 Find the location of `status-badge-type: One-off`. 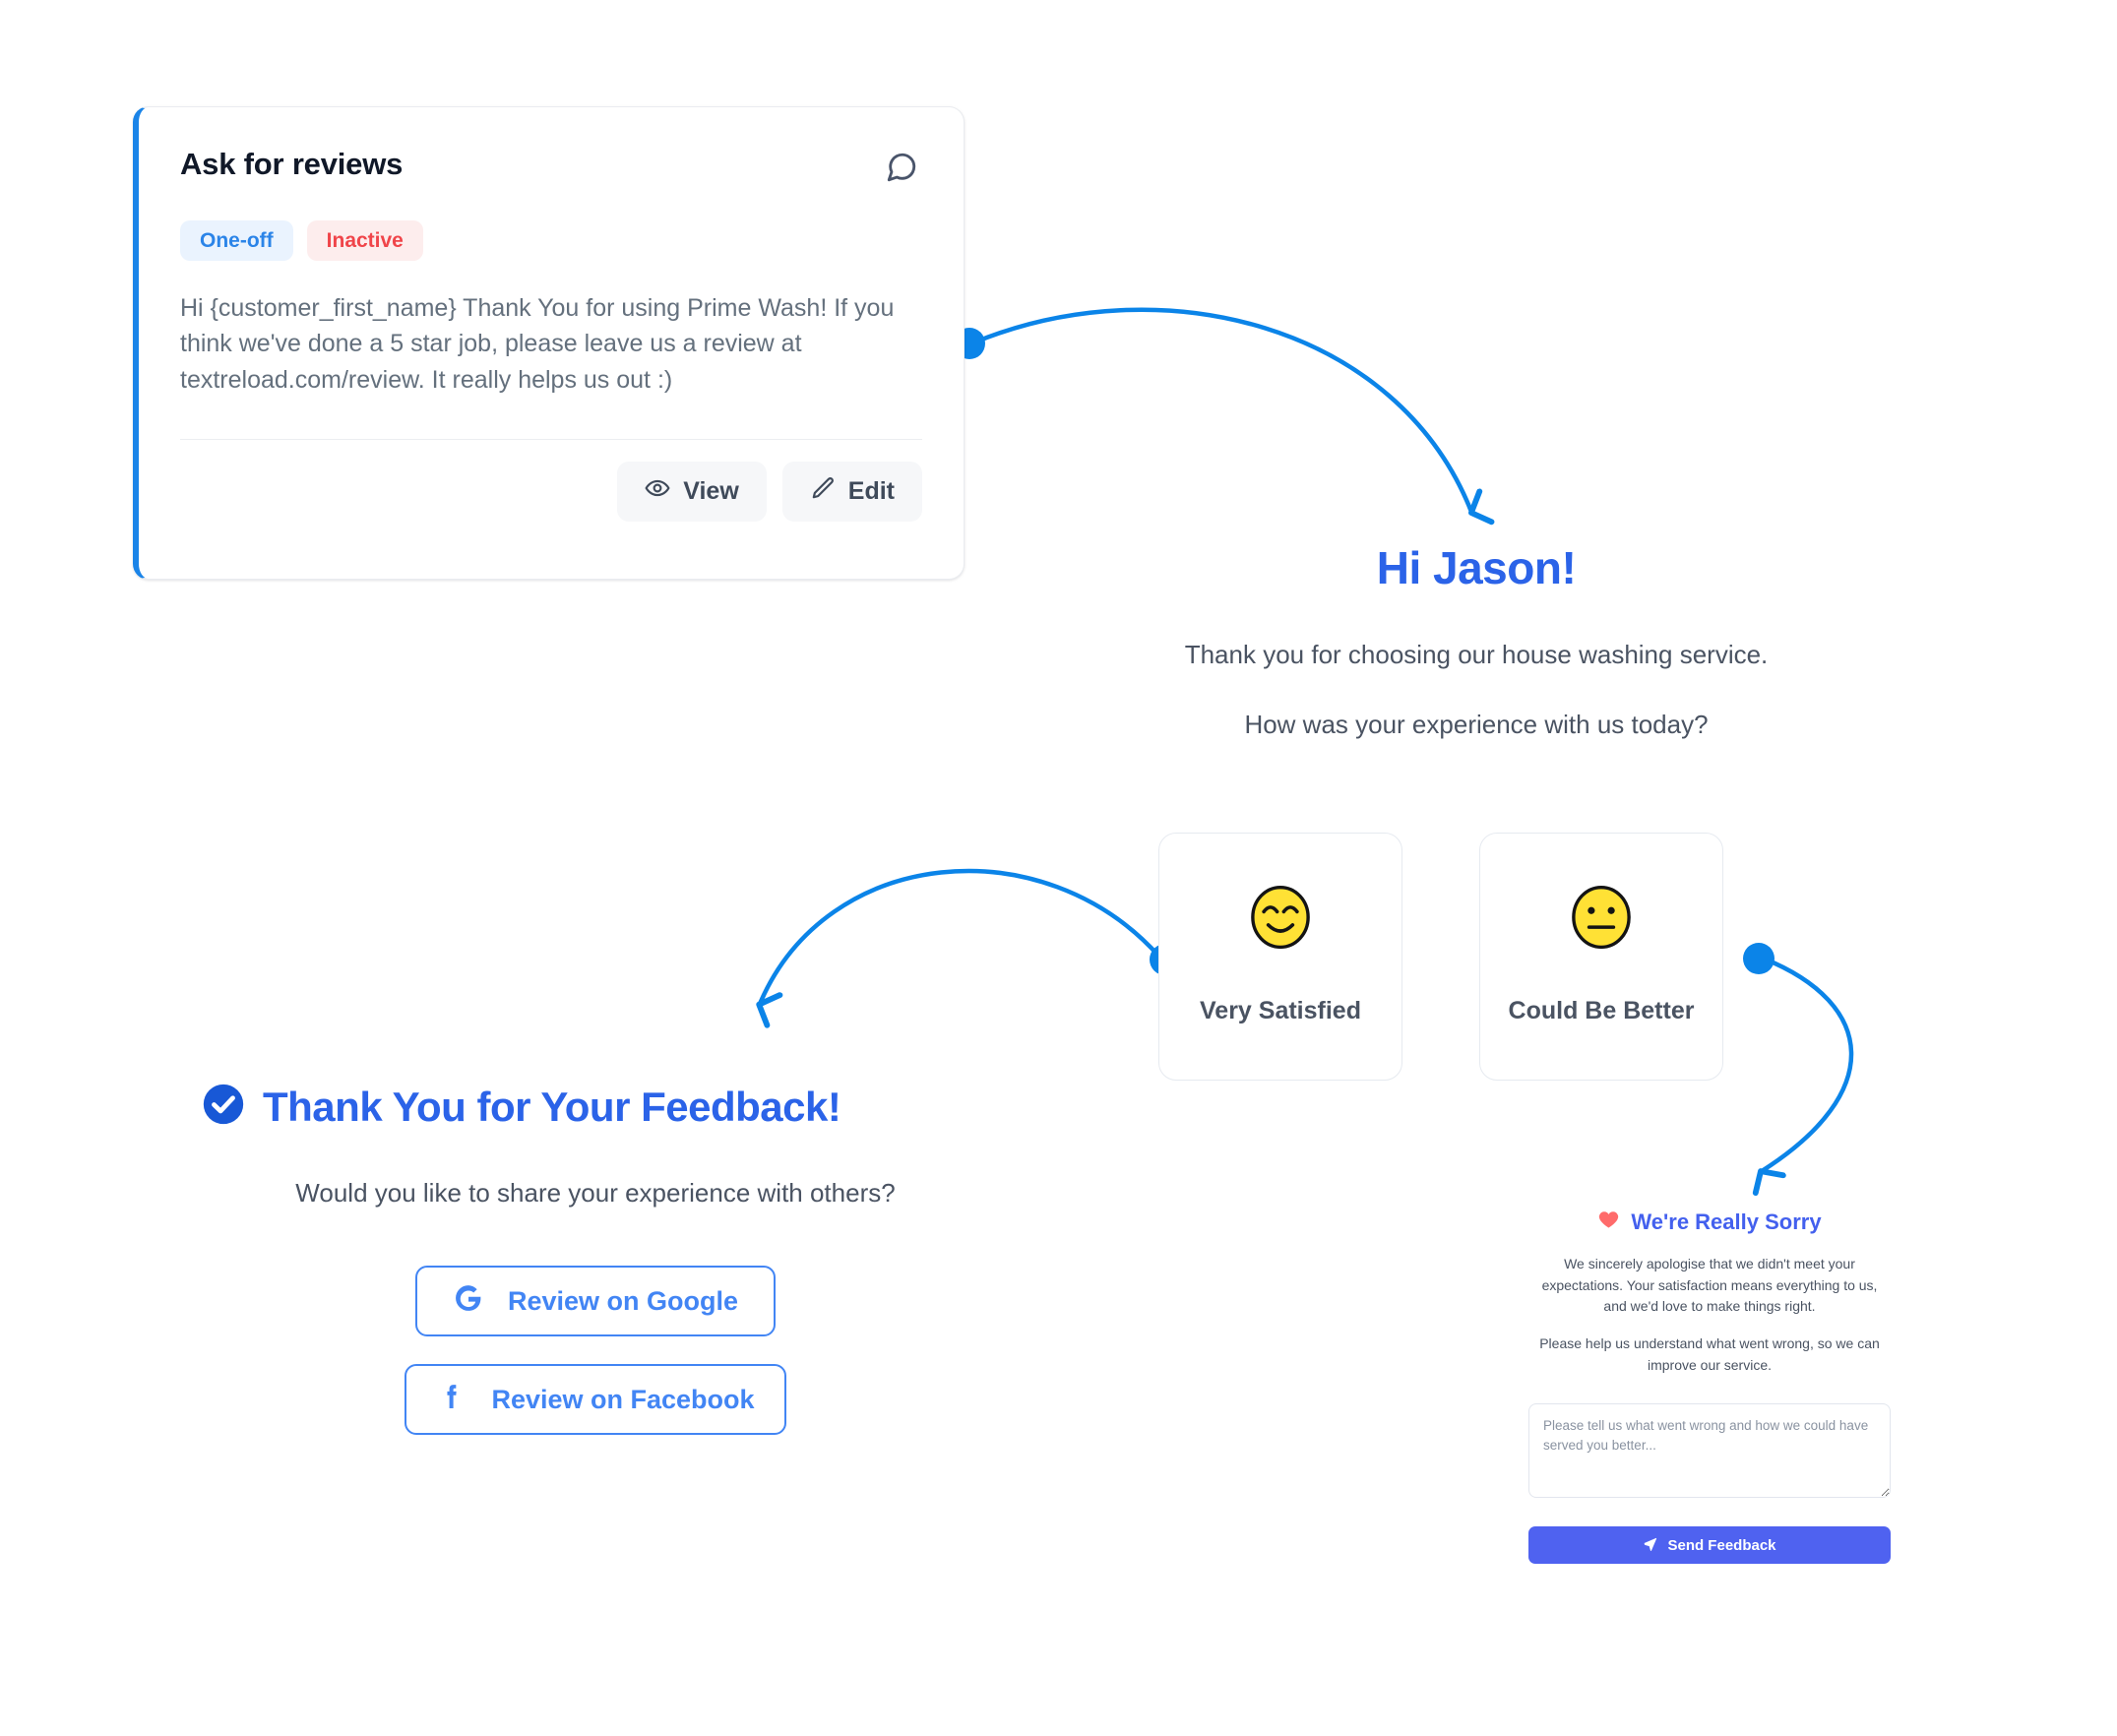

status-badge-type: One-off is located at coordinates (236, 241).